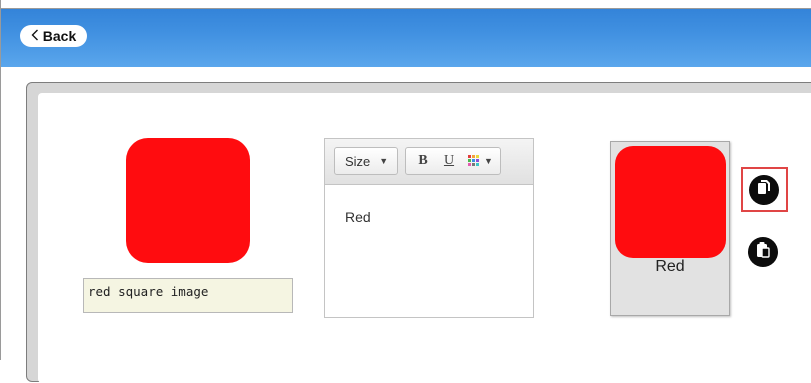 The width and height of the screenshot is (811, 383). I want to click on editor-content: Red, so click(358, 217).